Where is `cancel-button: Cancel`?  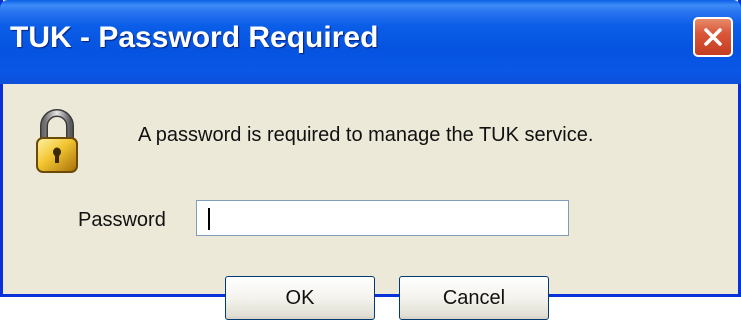 cancel-button: Cancel is located at coordinates (474, 298).